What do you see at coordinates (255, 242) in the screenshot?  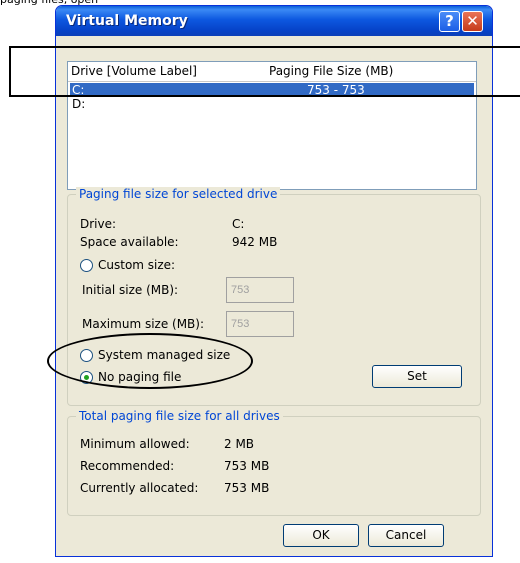 I see `space-available-value: 942 MB` at bounding box center [255, 242].